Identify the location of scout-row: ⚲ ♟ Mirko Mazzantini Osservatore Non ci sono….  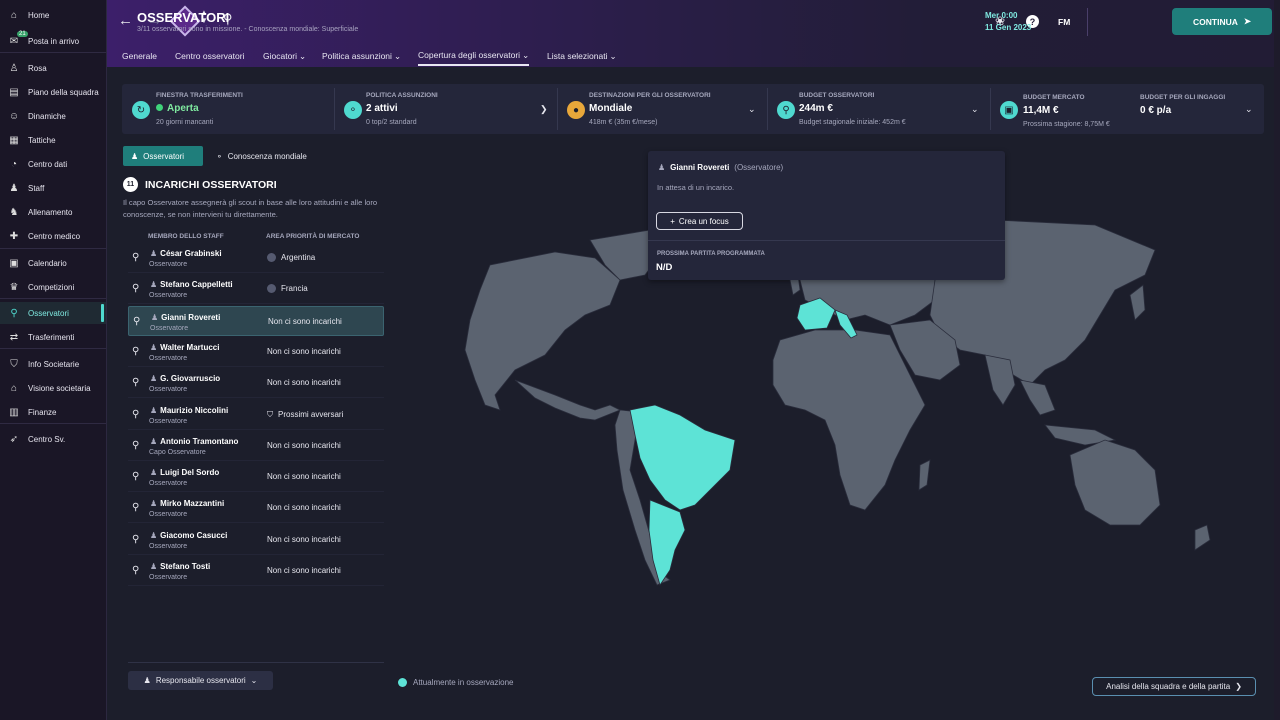
(256, 508).